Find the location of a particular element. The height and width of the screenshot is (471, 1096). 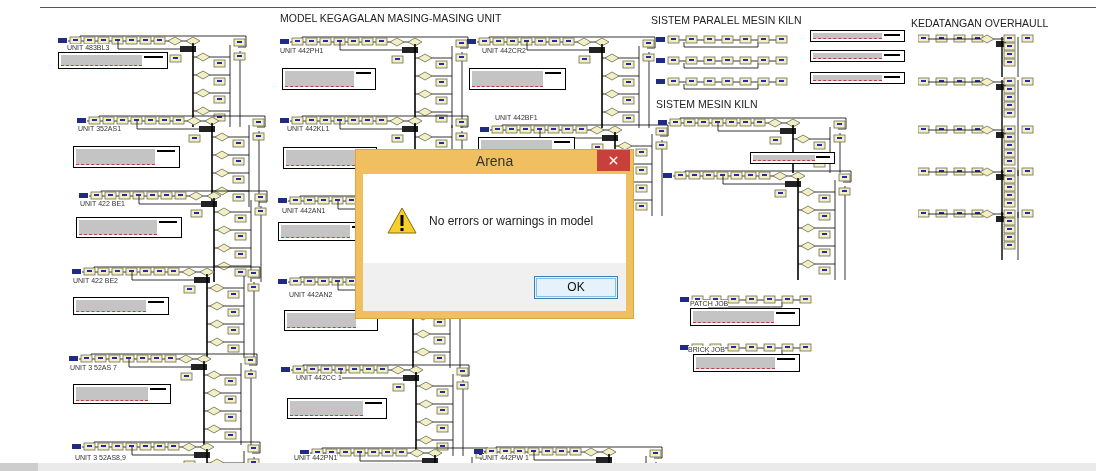

dialog-title: Arena is located at coordinates (494, 161).